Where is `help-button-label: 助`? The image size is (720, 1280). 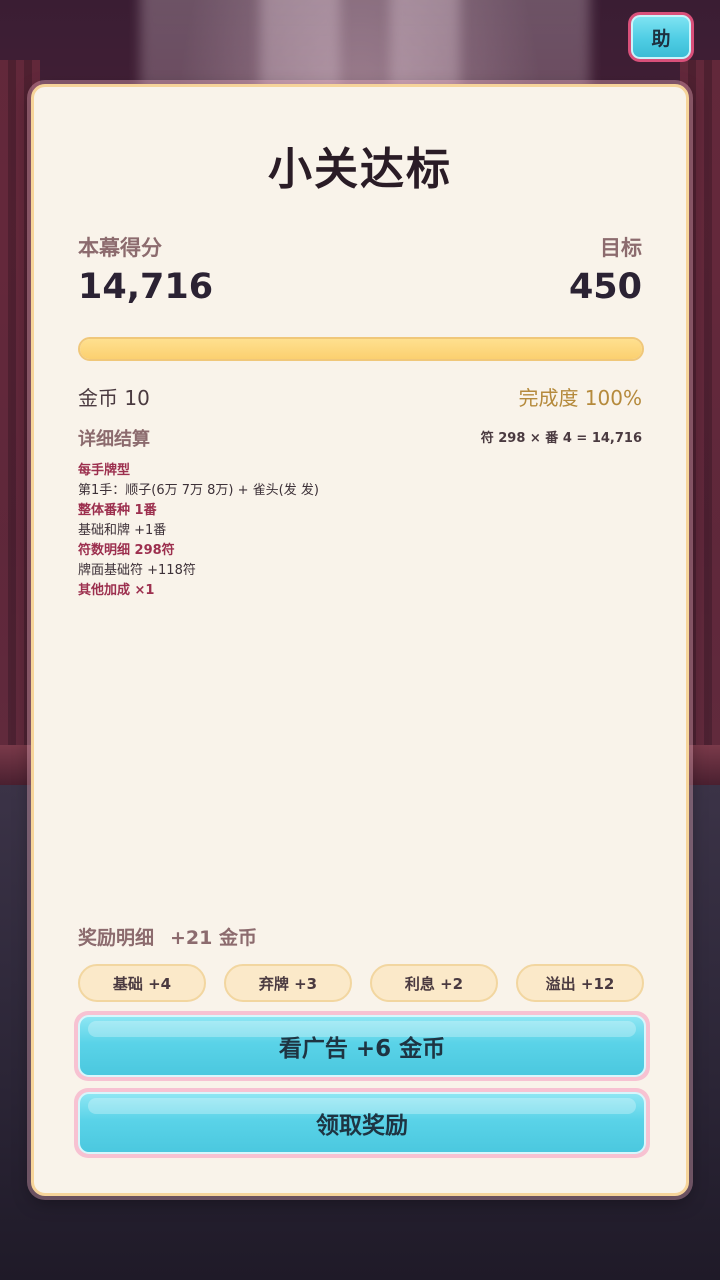
help-button-label: 助 is located at coordinates (661, 37).